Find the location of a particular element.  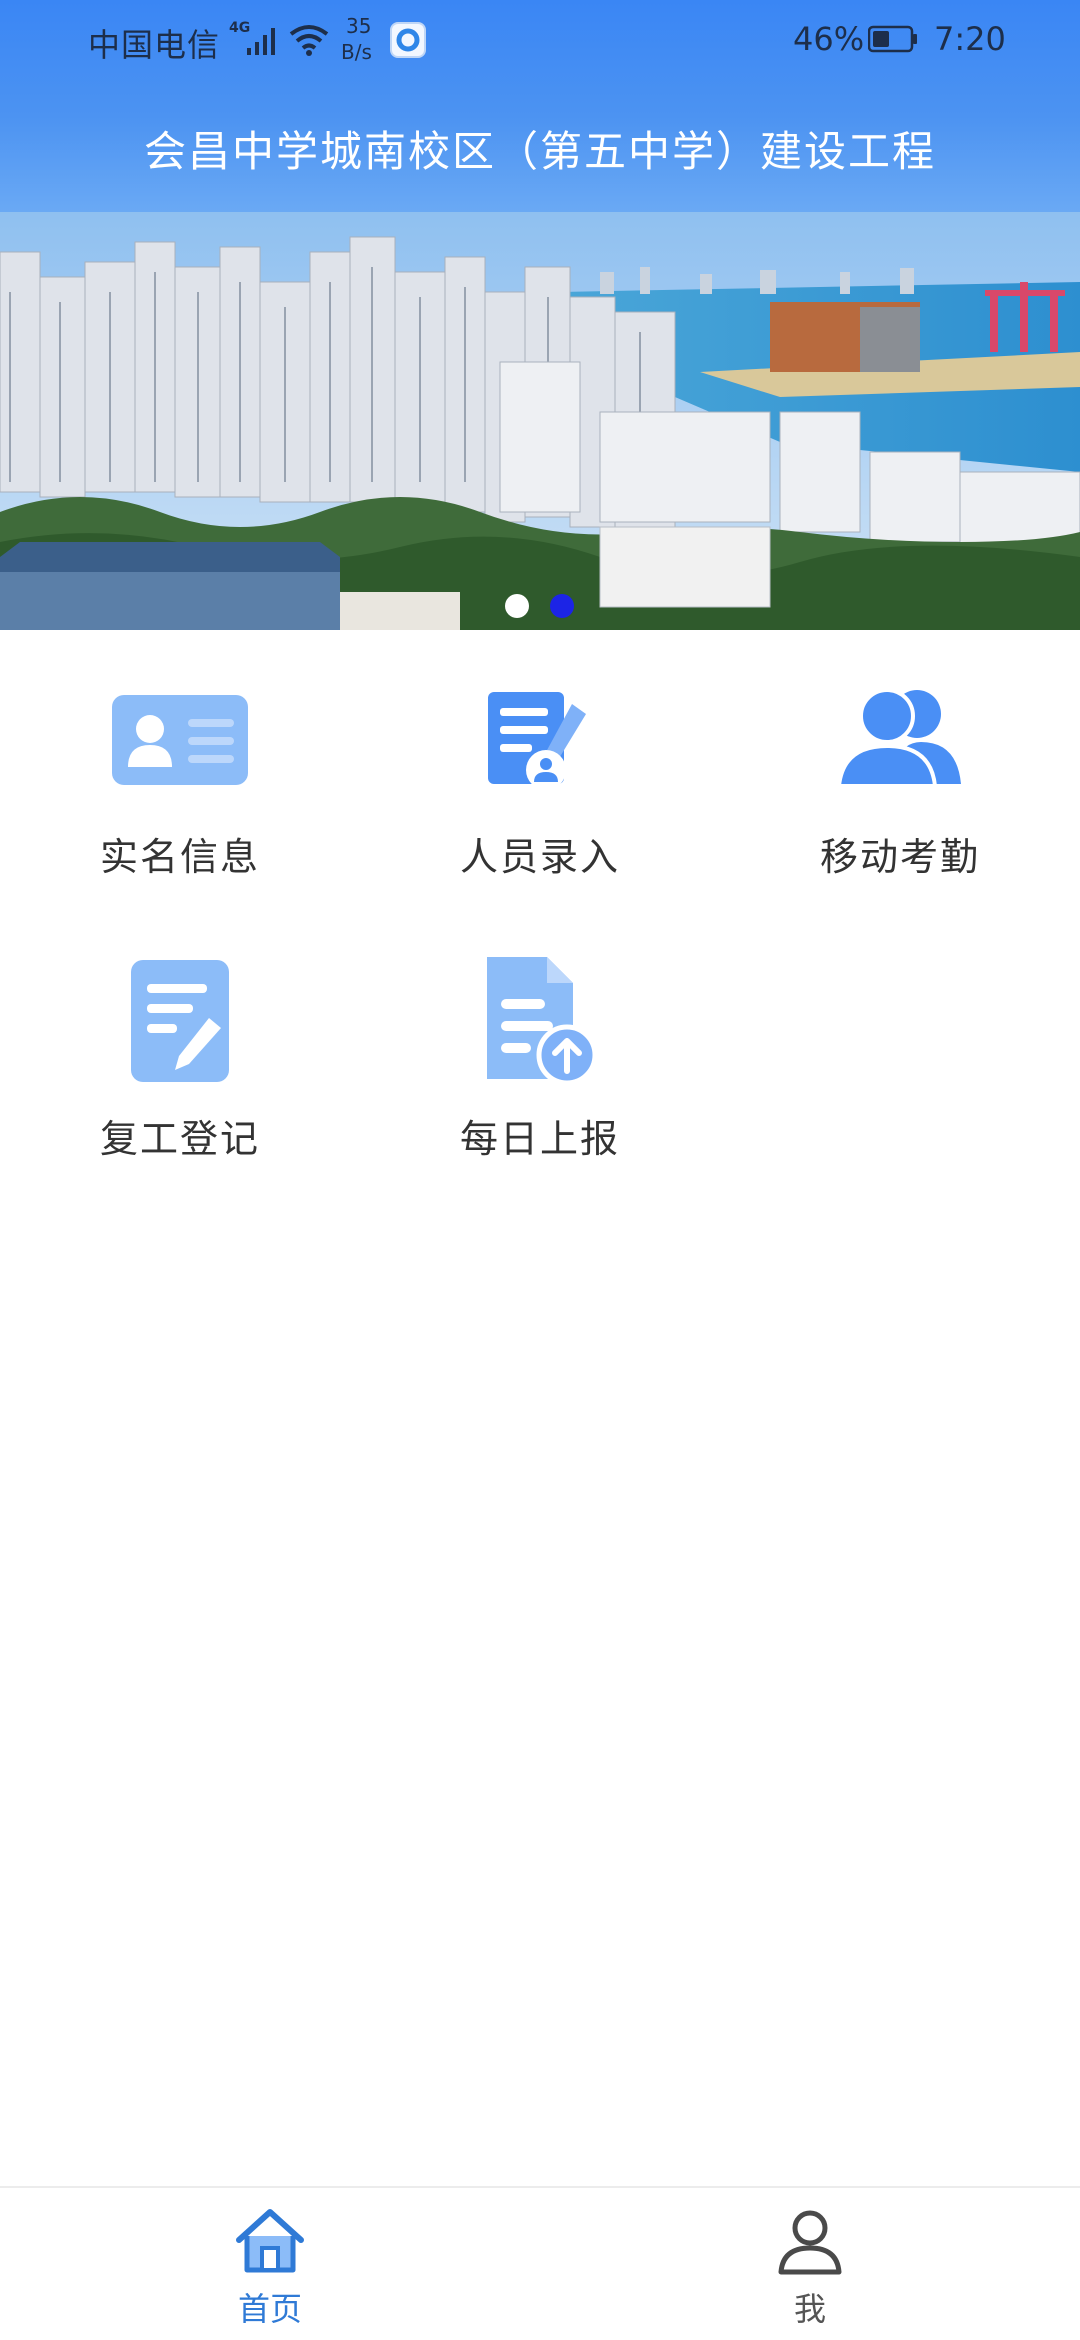

menu-item-real-name-info: 实名信息 is located at coordinates (180, 774).